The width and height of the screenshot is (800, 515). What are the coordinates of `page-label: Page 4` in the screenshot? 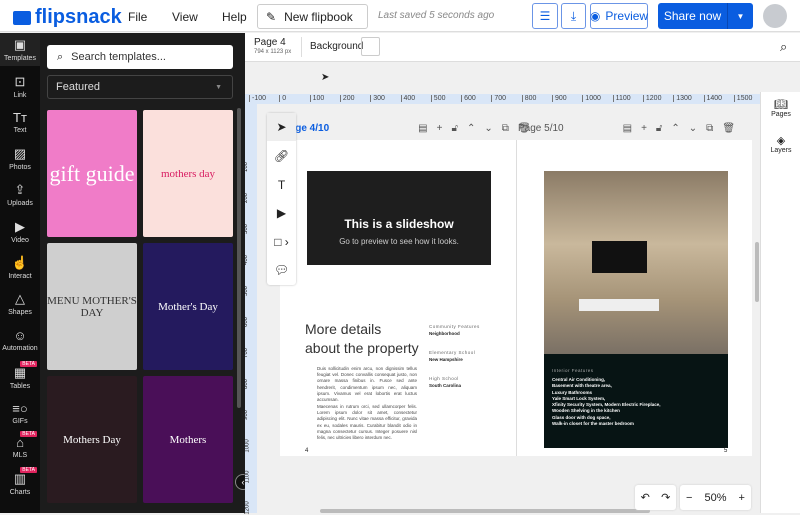 It's located at (270, 42).